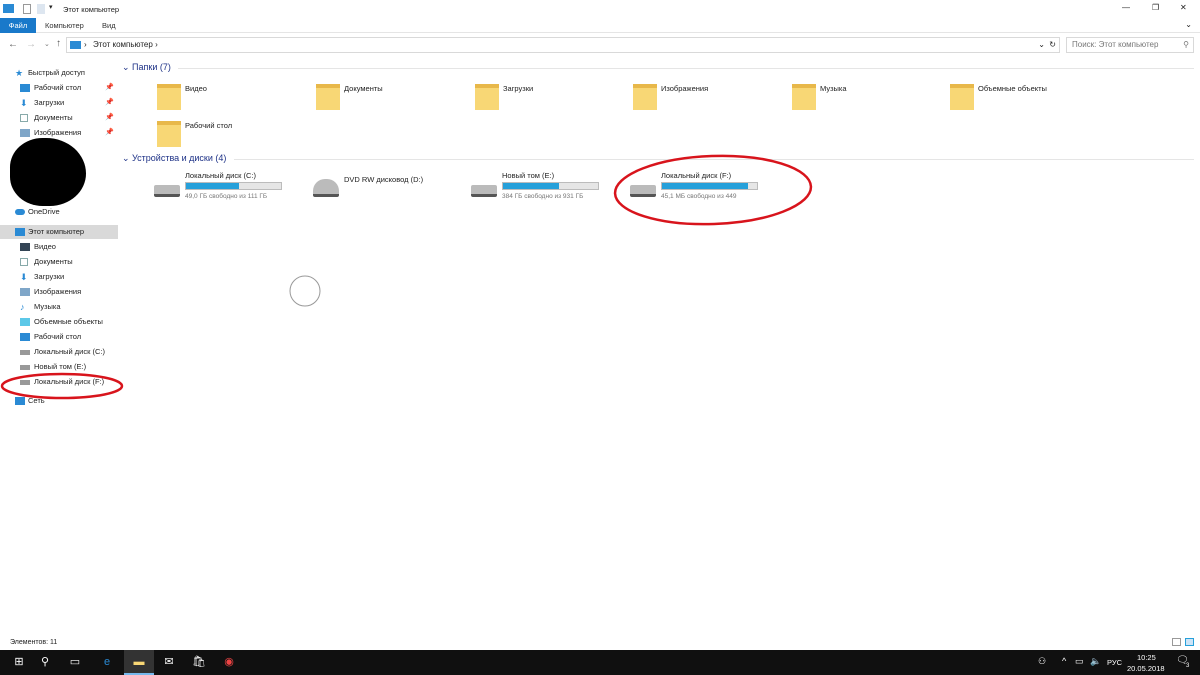  What do you see at coordinates (199, 662) in the screenshot?
I see `store-icon: 🛍` at bounding box center [199, 662].